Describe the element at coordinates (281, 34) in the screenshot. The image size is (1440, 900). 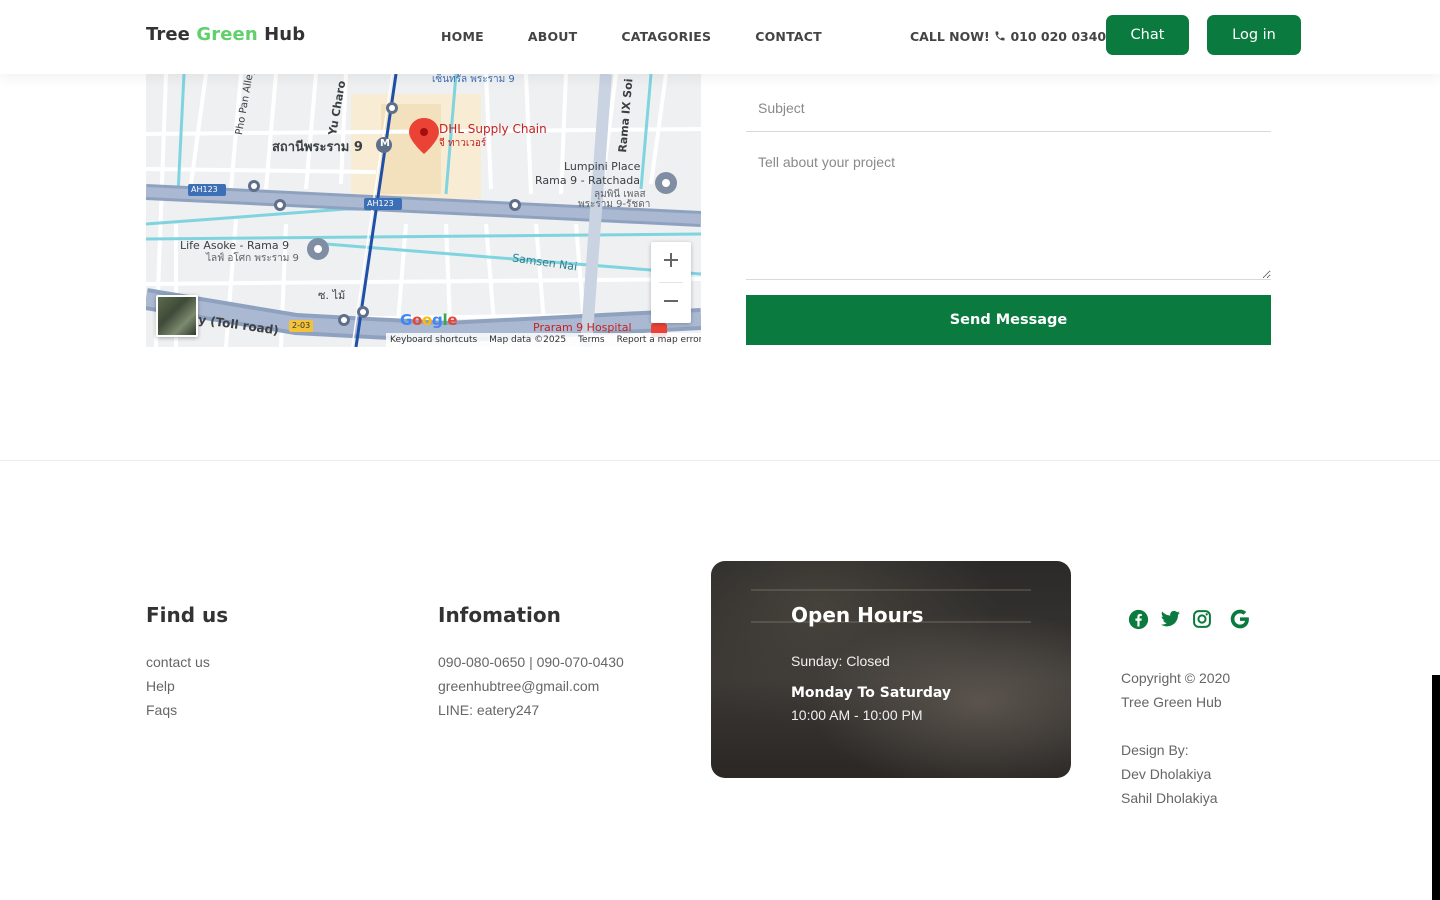
I see `brand-text-hub: Hub` at that location.